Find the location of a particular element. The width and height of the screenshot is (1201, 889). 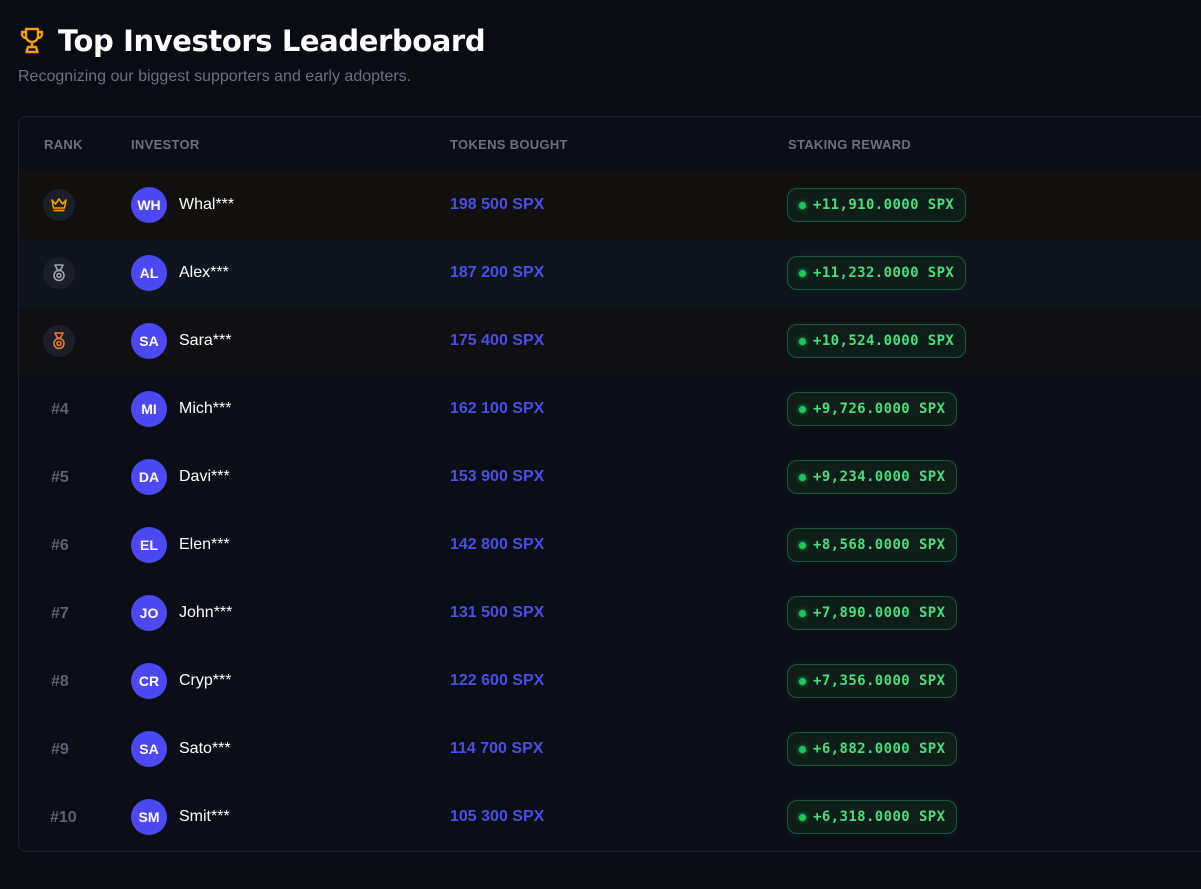

reward-badge: +10,524.0000 SPX is located at coordinates (877, 341).